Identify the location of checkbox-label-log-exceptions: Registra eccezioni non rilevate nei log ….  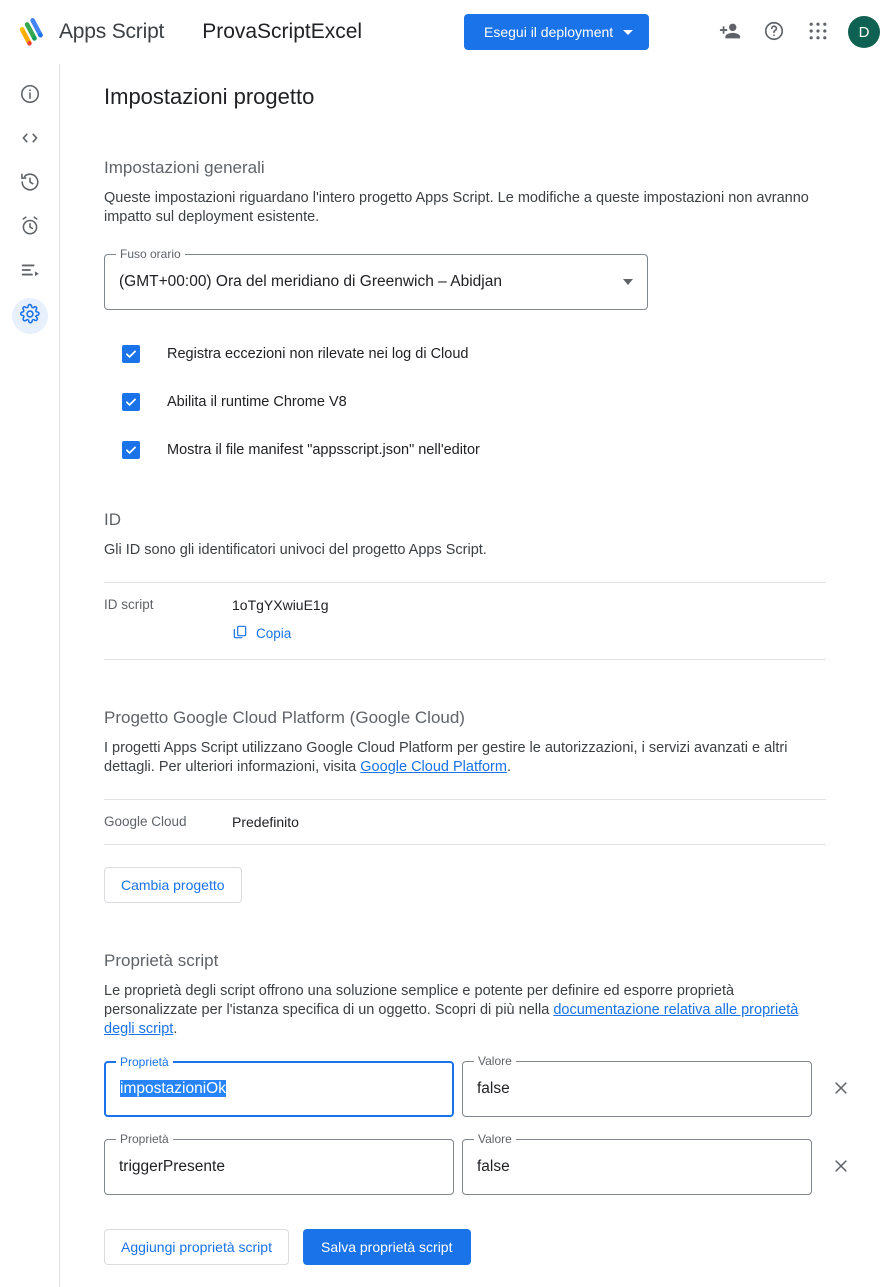
(318, 354).